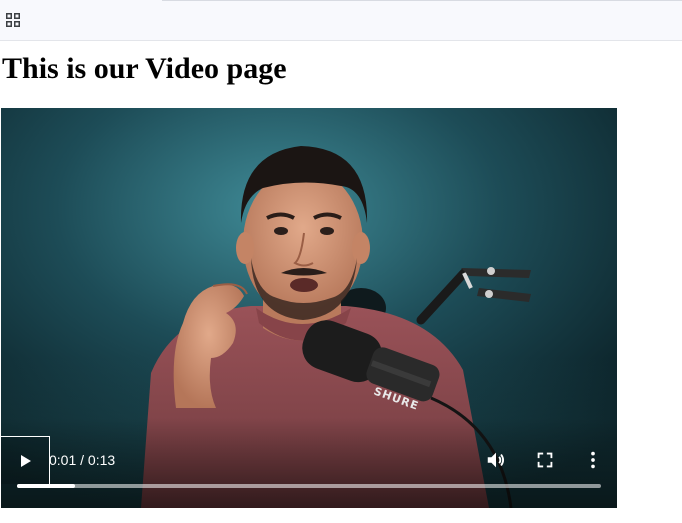 This screenshot has width=682, height=523. I want to click on apps-grid-icon, so click(13, 20).